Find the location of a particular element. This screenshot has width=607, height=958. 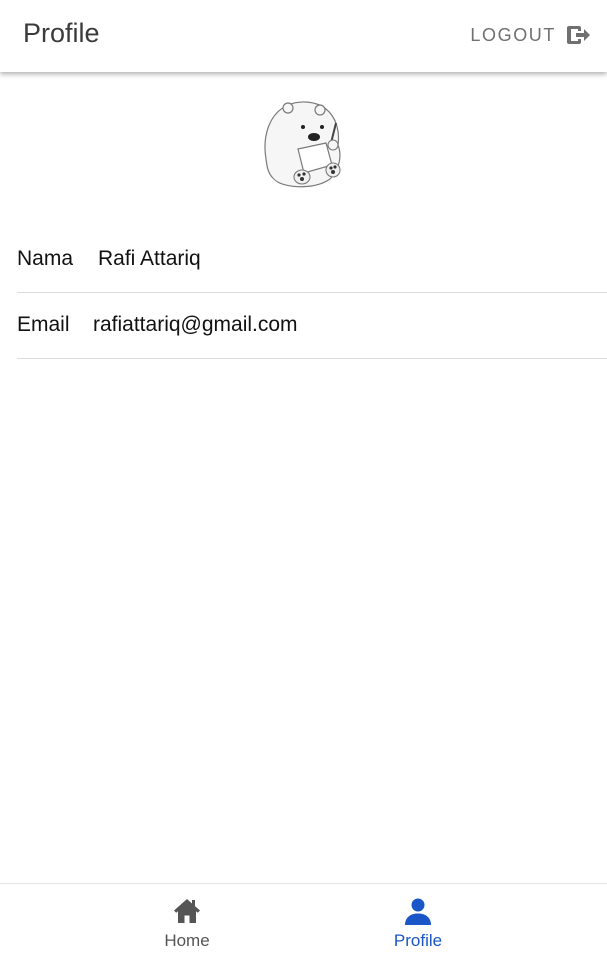

nav-label-profile: Profile is located at coordinates (418, 940).